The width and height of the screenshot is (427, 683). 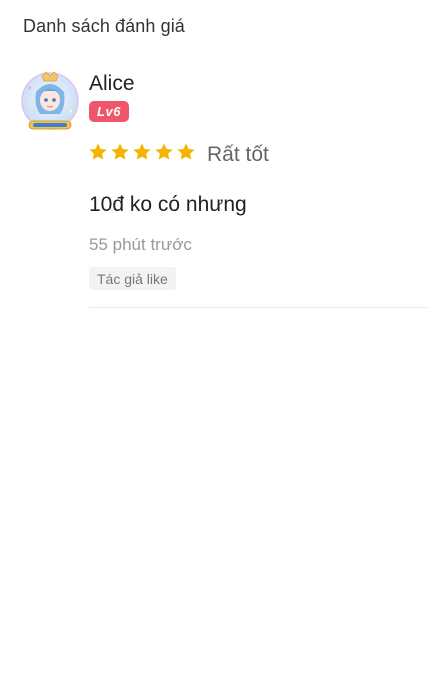 I want to click on avatar-image, so click(x=50, y=100).